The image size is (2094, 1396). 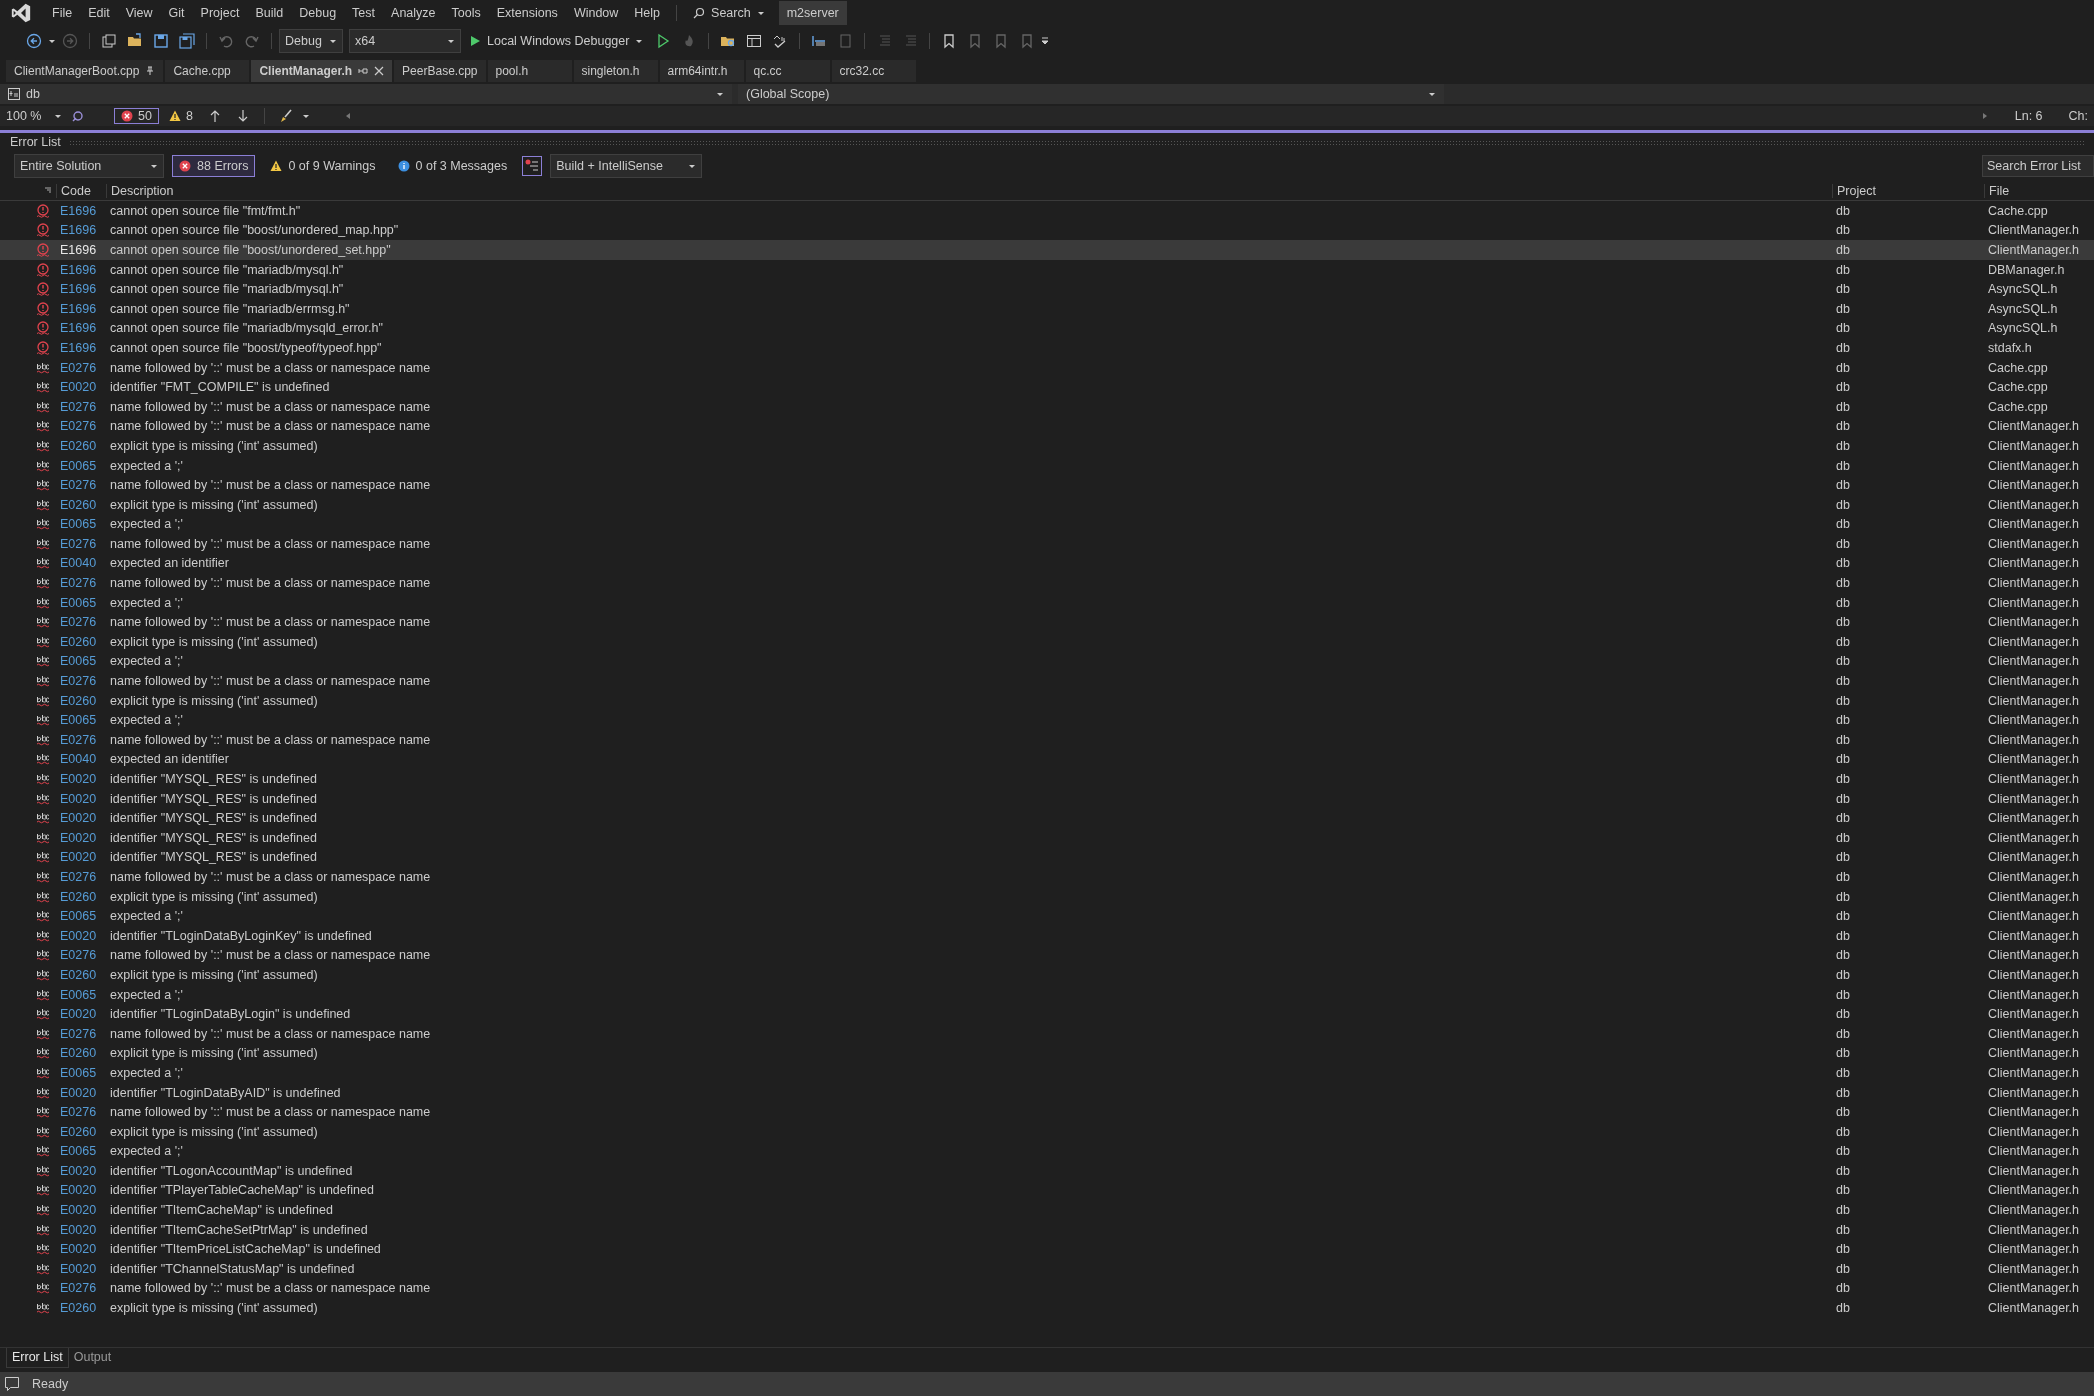 I want to click on error-row: E0020 identifier "TLoginDataByAID" is undefined db ClientManager.h, so click(x=1047, y=1092).